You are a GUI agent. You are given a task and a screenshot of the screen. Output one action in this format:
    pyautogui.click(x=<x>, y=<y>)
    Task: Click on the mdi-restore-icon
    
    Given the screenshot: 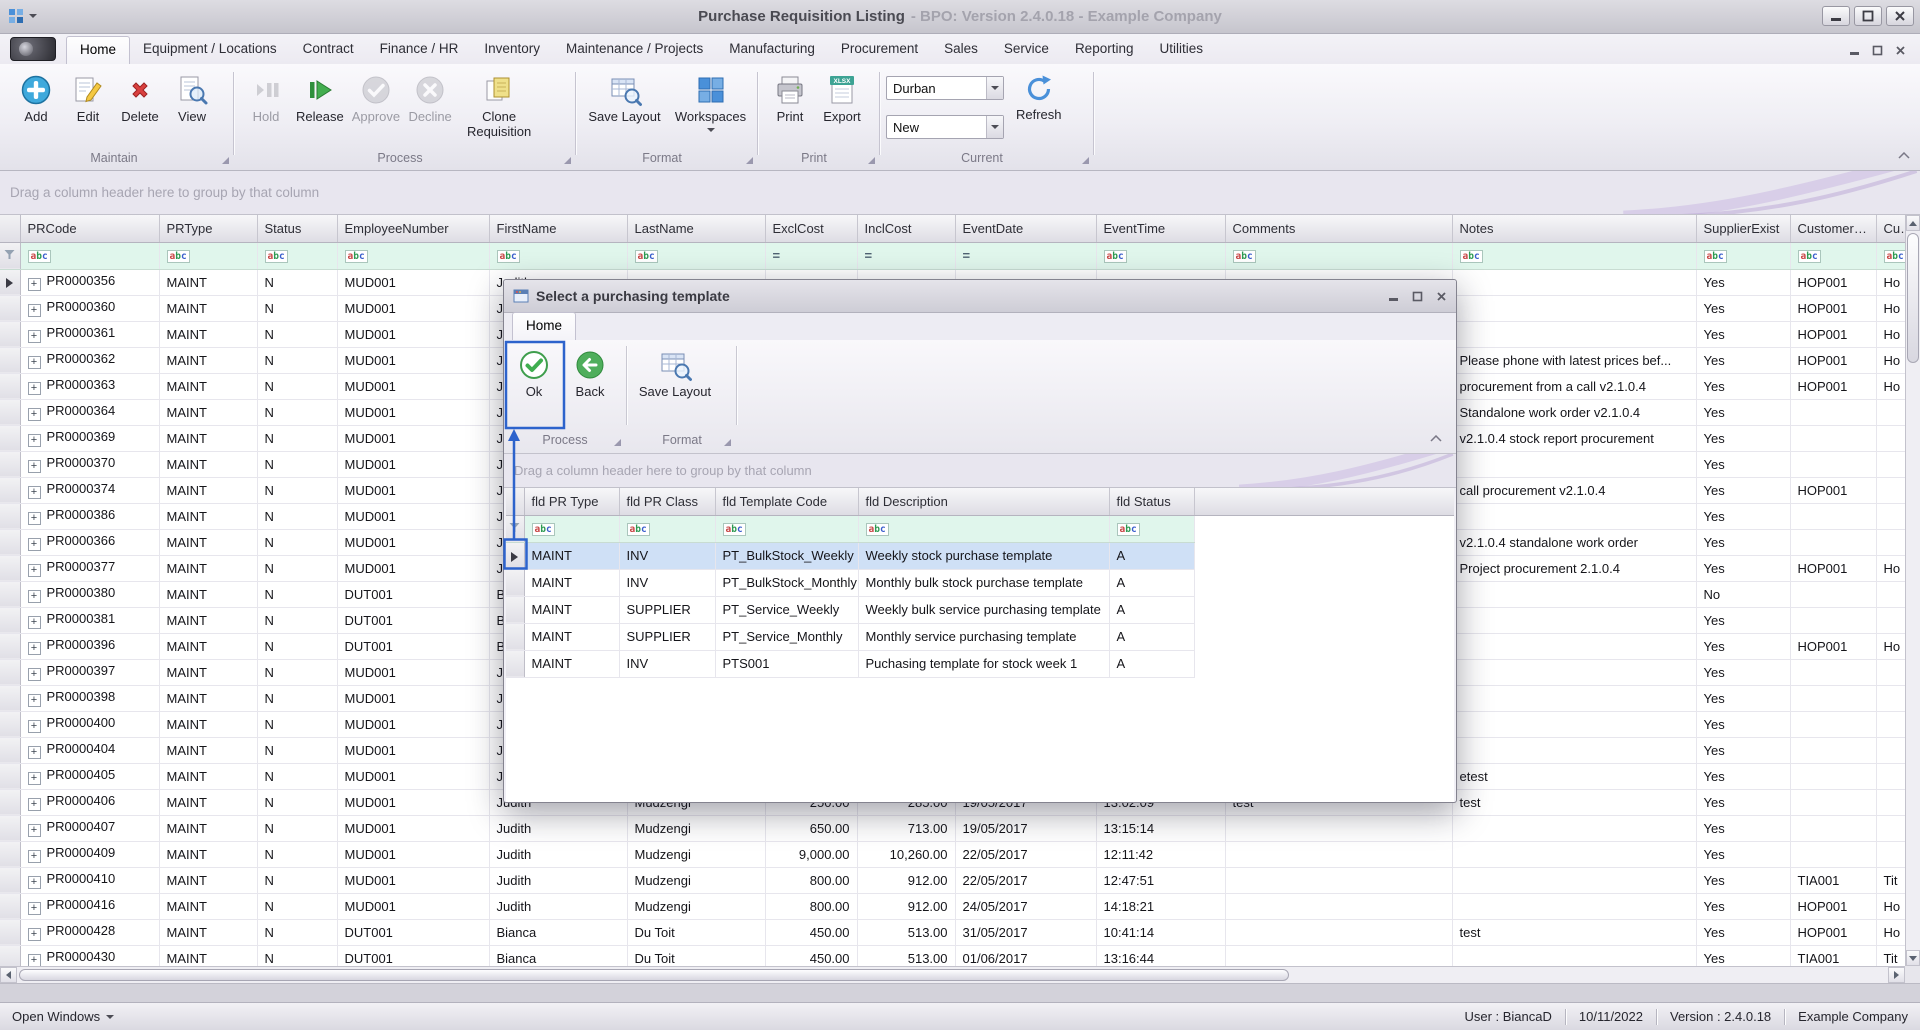 What is the action you would take?
    pyautogui.click(x=1877, y=50)
    